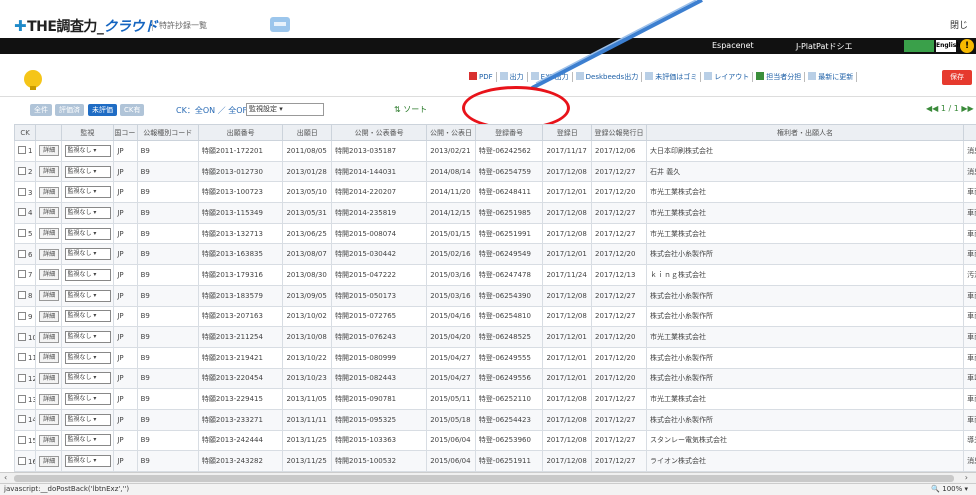 The height and width of the screenshot is (495, 976). What do you see at coordinates (41, 110) in the screenshot?
I see `tab-all: 全件` at bounding box center [41, 110].